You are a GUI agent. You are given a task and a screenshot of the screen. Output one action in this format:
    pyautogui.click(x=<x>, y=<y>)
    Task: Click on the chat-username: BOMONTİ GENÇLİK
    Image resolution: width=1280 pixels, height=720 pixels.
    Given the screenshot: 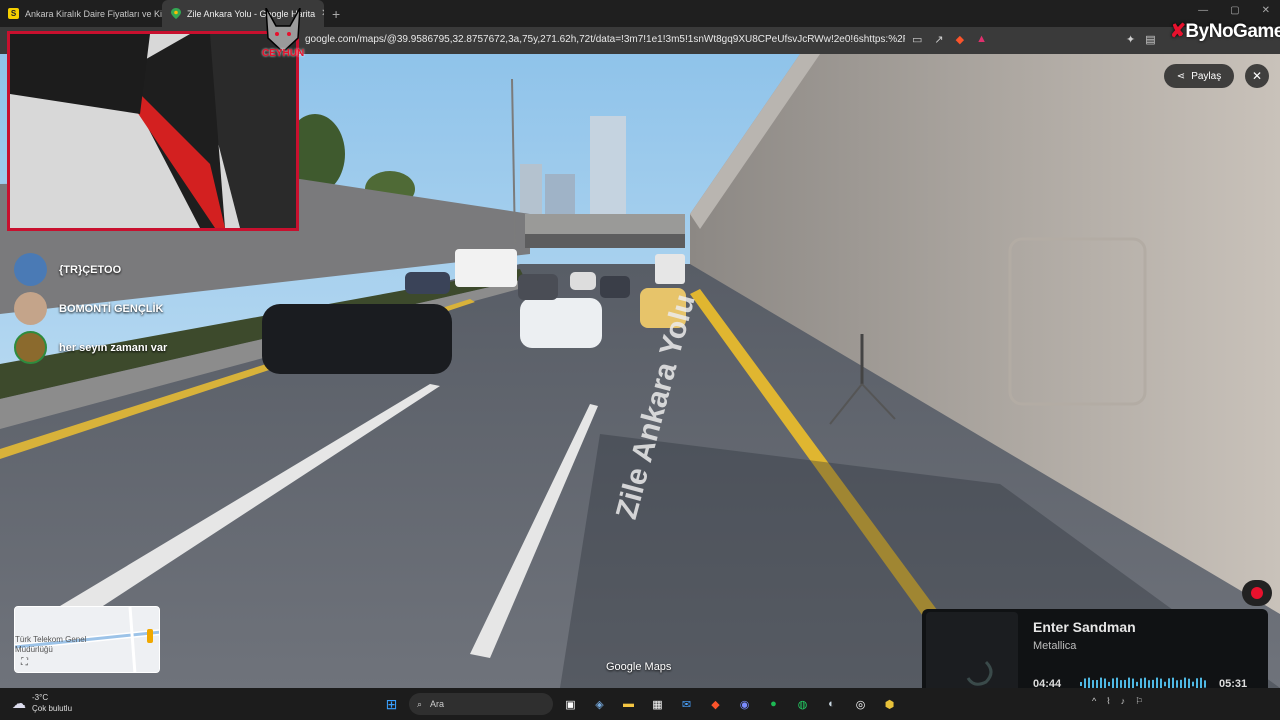 What is the action you would take?
    pyautogui.click(x=111, y=308)
    